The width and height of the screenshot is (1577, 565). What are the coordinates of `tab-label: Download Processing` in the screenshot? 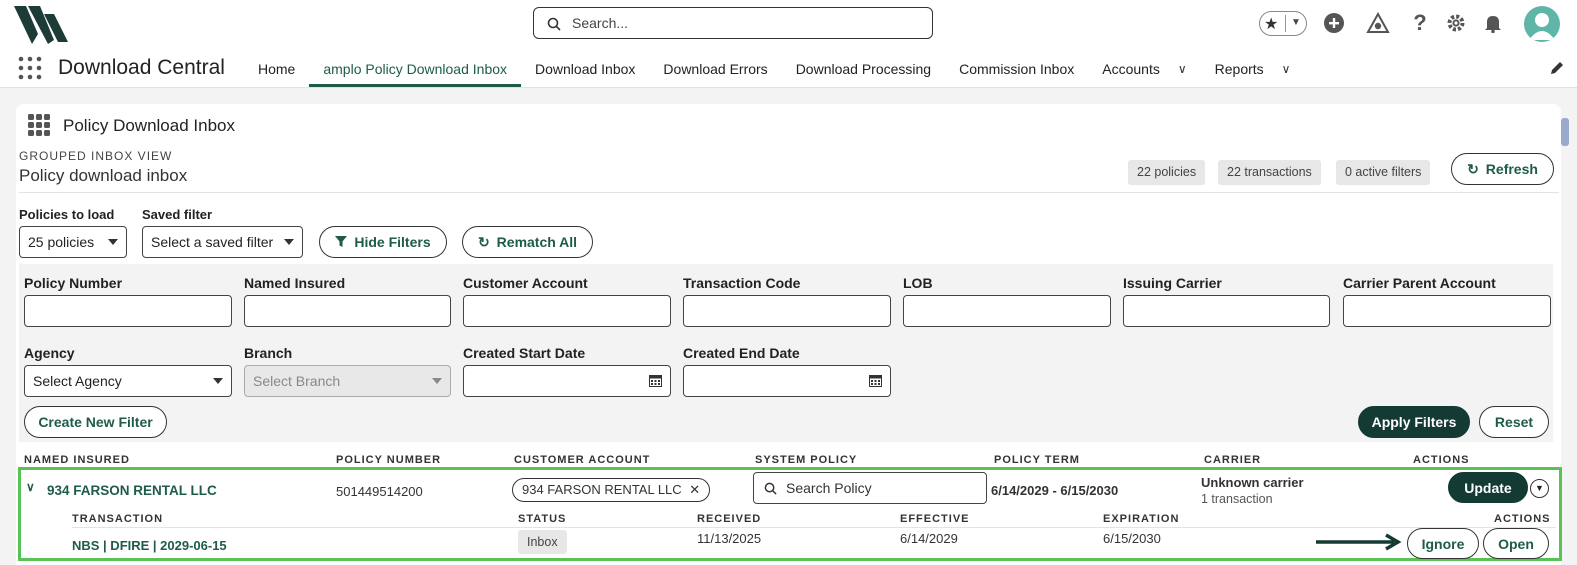 It's located at (863, 69).